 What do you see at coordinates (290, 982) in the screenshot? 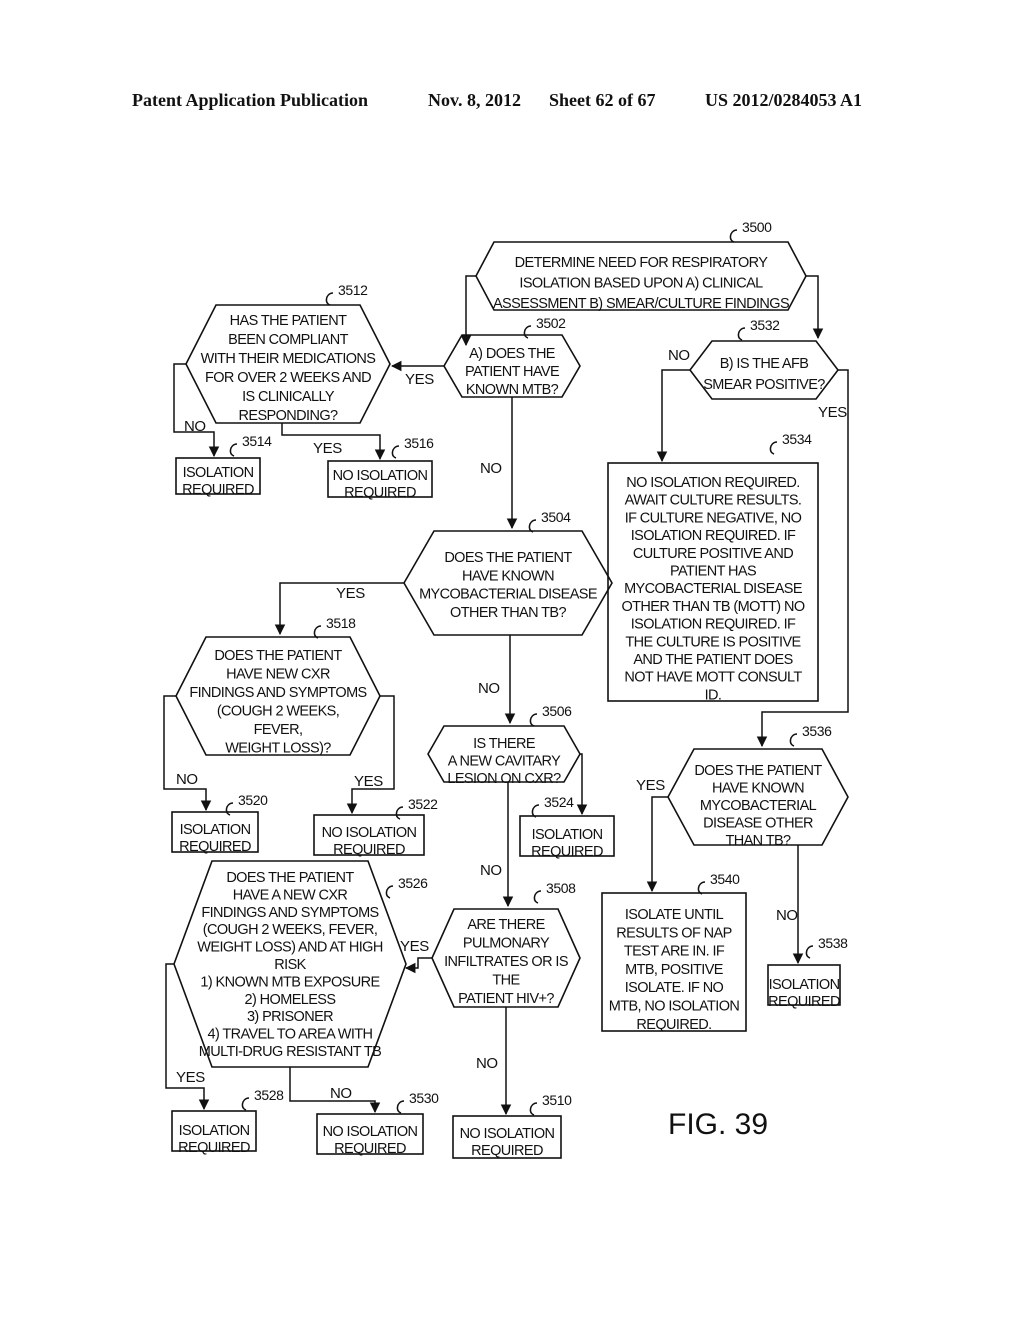
I see `node-text-line: 1) KNOWN MTB EXPOSURE` at bounding box center [290, 982].